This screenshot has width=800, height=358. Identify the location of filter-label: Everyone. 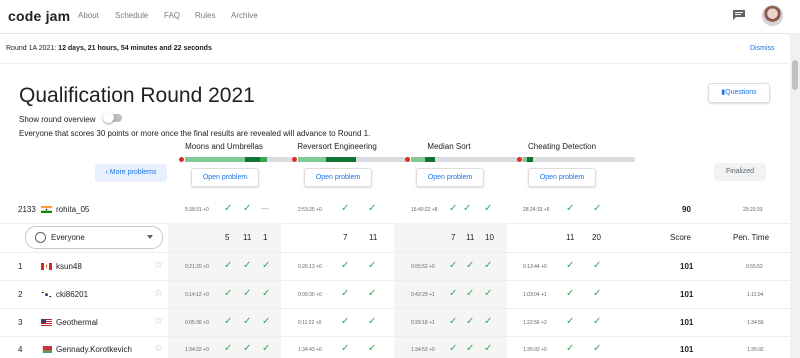
(68, 237).